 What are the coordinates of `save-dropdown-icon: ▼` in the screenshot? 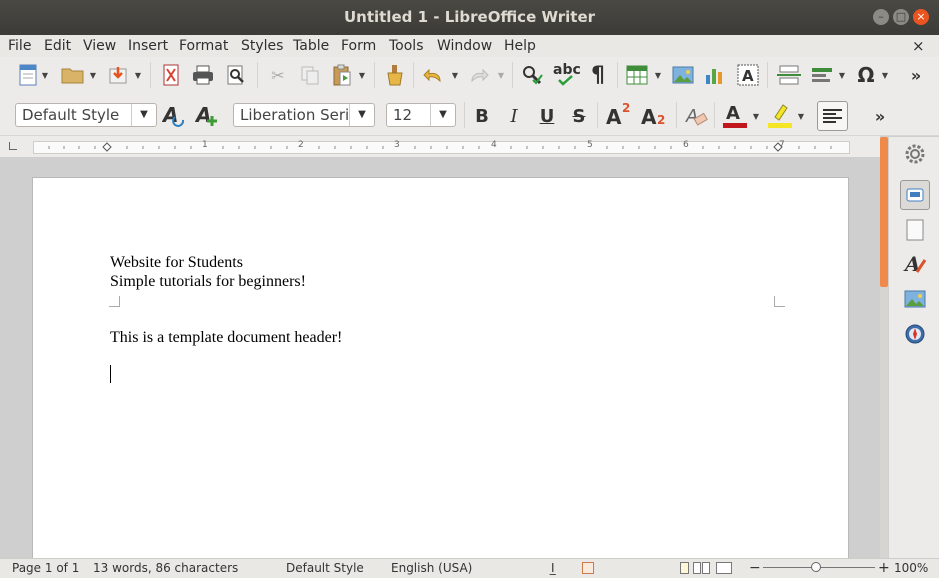 It's located at (138, 75).